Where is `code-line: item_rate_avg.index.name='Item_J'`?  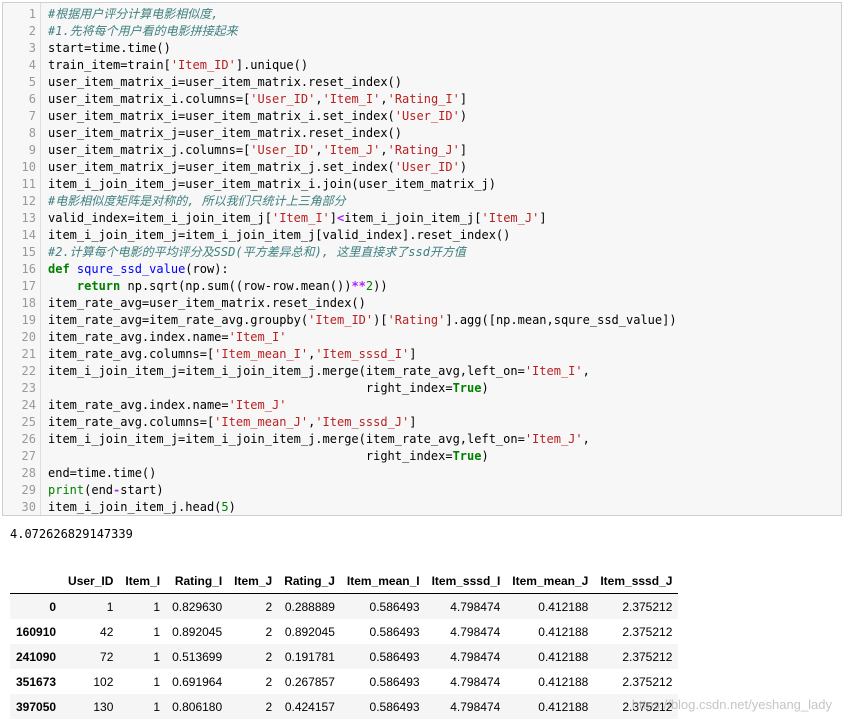 code-line: item_rate_avg.index.name='Item_J' is located at coordinates (167, 405).